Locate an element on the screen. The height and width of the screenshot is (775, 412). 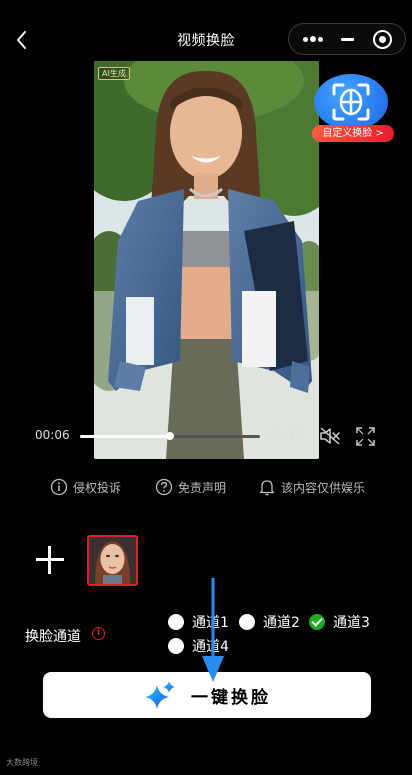
channel-2-radio is located at coordinates (247, 622).